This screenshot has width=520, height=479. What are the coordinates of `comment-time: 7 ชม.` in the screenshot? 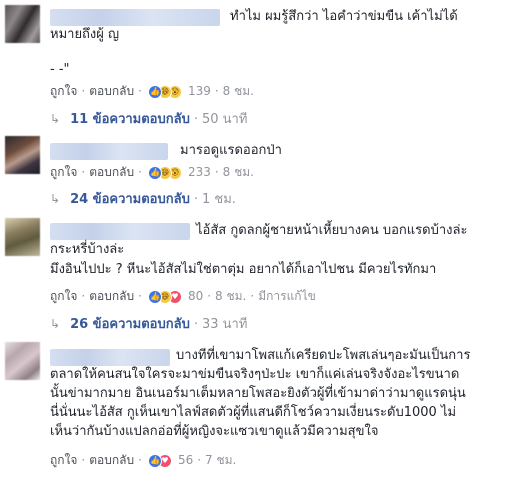 It's located at (220, 460).